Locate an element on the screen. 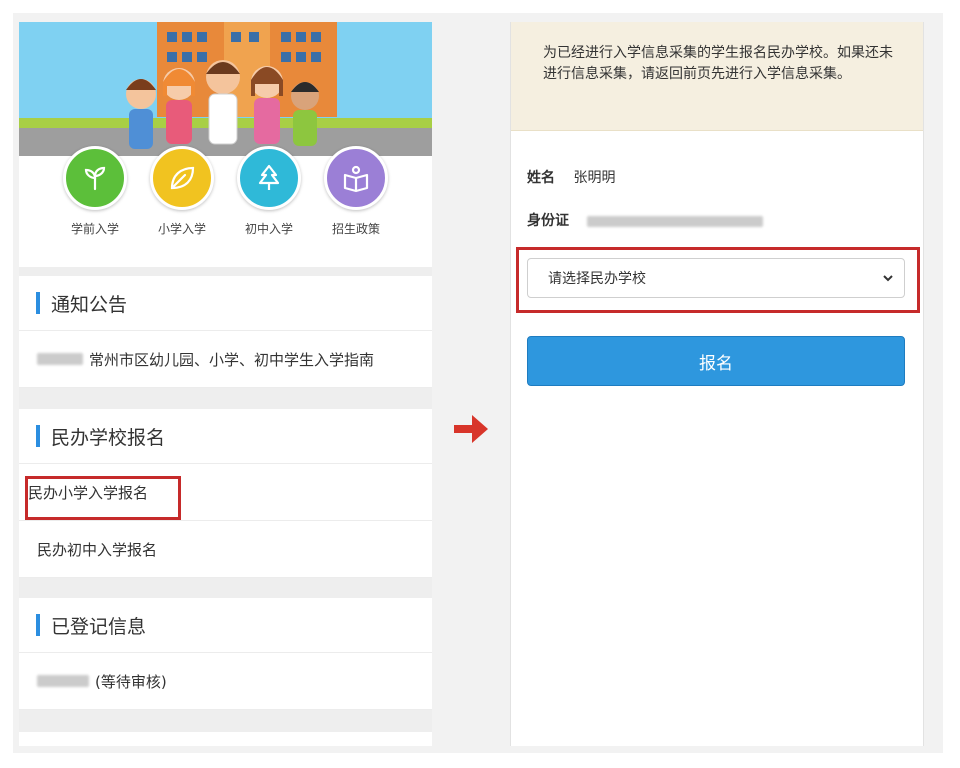 The image size is (960, 768). notice-item: 常州市区幼儿园、小学、初中学生入学指南 is located at coordinates (225, 359).